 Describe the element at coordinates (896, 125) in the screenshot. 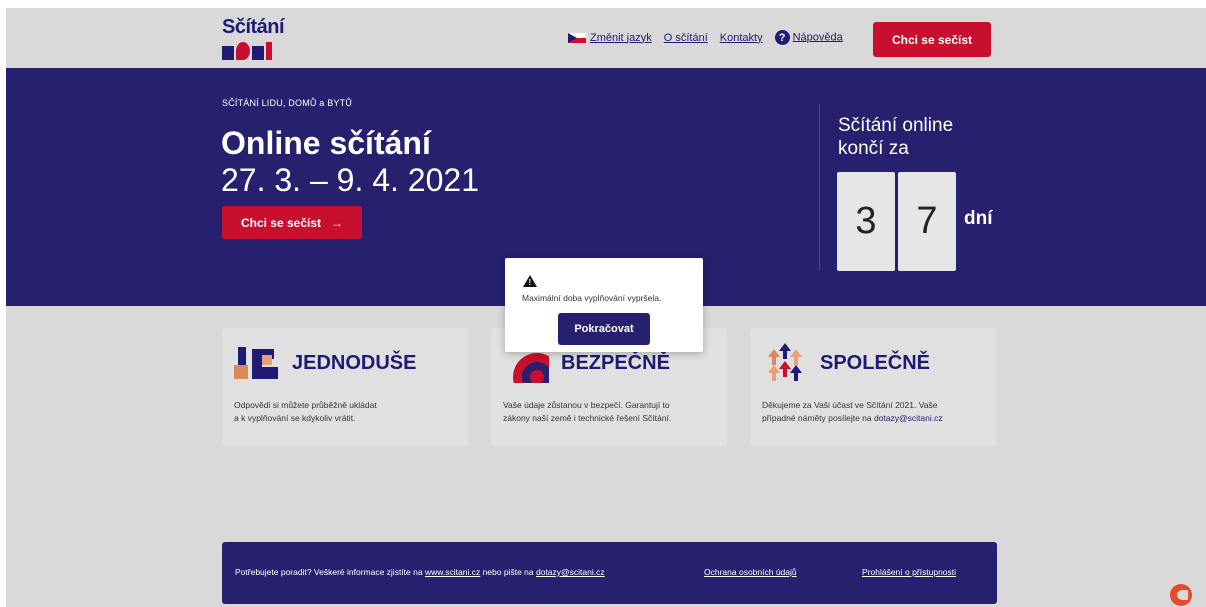

I see `countdown-title-line1: Sčítání online` at that location.